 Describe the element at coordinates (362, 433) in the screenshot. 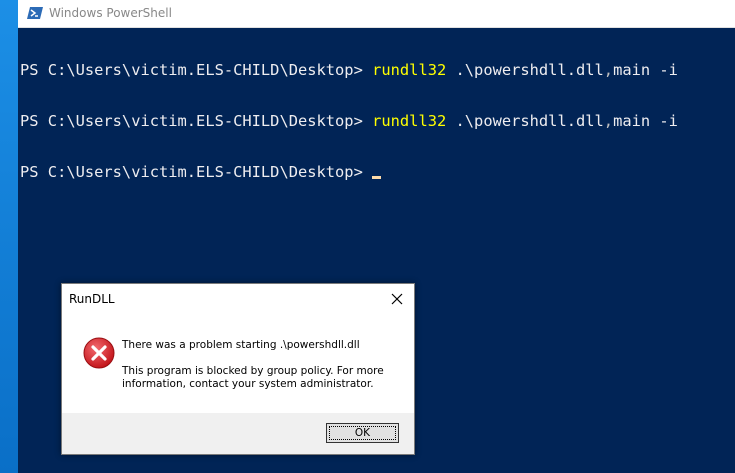

I see `ok-button: OK` at that location.